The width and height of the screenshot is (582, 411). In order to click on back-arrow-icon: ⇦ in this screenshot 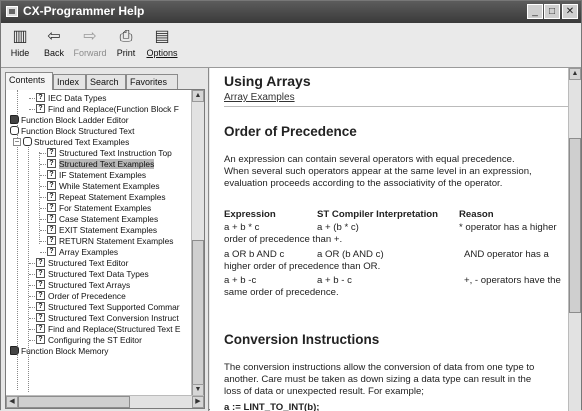, I will do `click(54, 36)`.